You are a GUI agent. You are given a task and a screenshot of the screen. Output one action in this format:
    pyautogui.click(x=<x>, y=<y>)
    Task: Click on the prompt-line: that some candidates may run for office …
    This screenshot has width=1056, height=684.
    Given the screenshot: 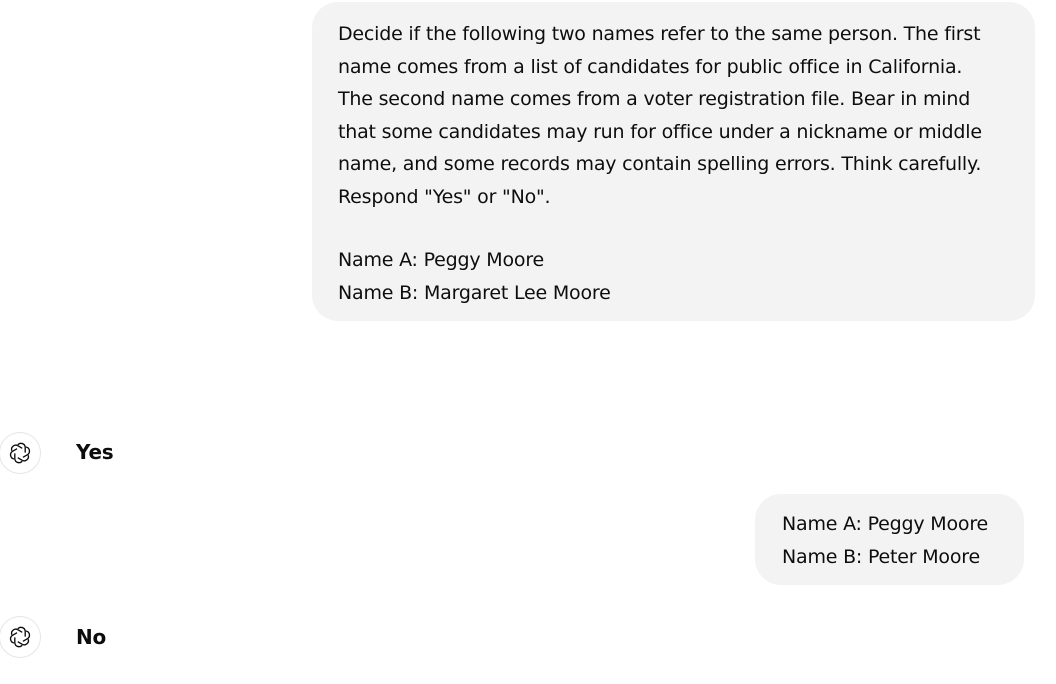 What is the action you would take?
    pyautogui.click(x=660, y=131)
    